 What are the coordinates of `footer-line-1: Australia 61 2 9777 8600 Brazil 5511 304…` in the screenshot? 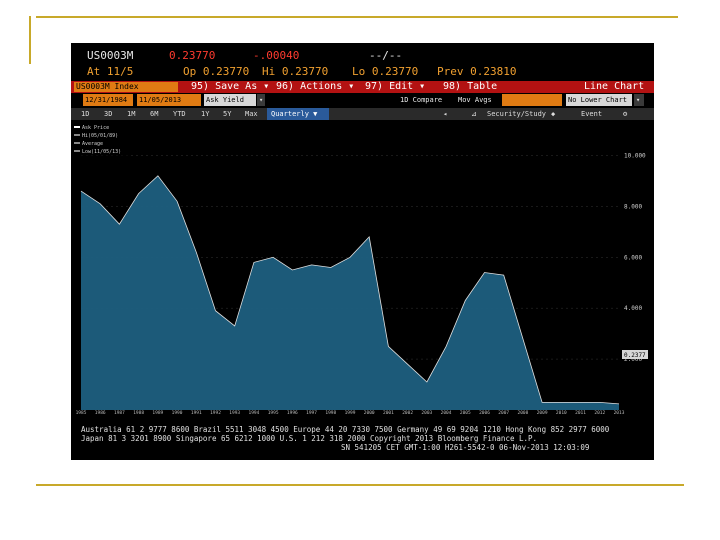 It's located at (345, 429).